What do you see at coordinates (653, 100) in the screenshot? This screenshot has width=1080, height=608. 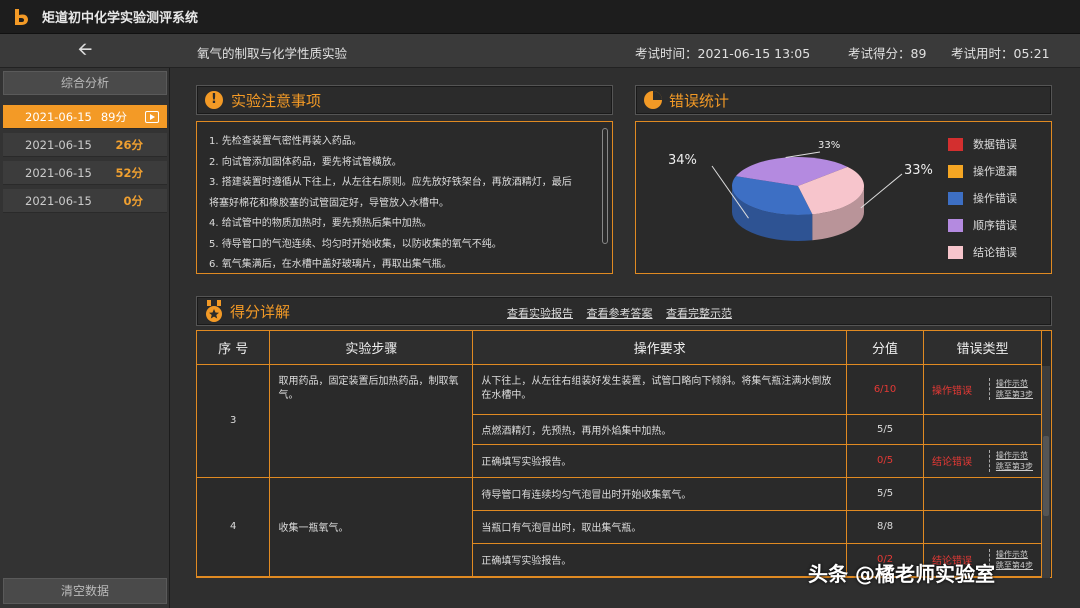 I see `pie-chart-icon` at bounding box center [653, 100].